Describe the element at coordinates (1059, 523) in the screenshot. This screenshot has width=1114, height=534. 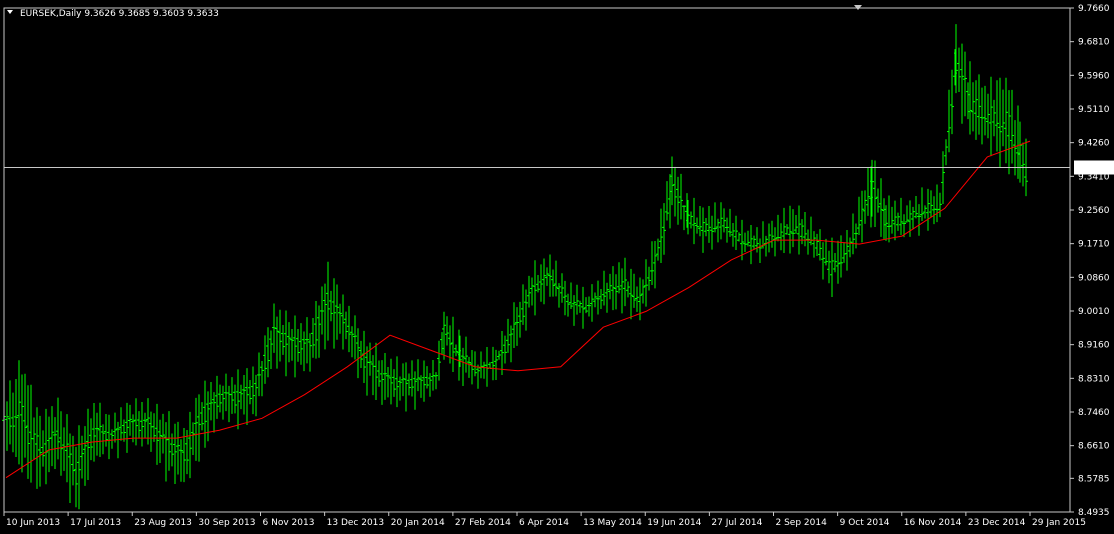
I see `x-tick-label: 29 Jan 2015` at that location.